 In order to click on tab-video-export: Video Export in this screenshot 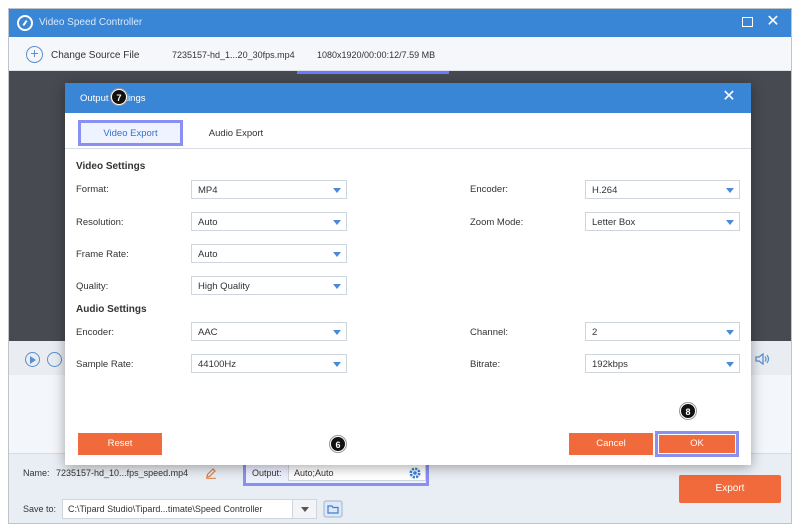, I will do `click(130, 133)`.